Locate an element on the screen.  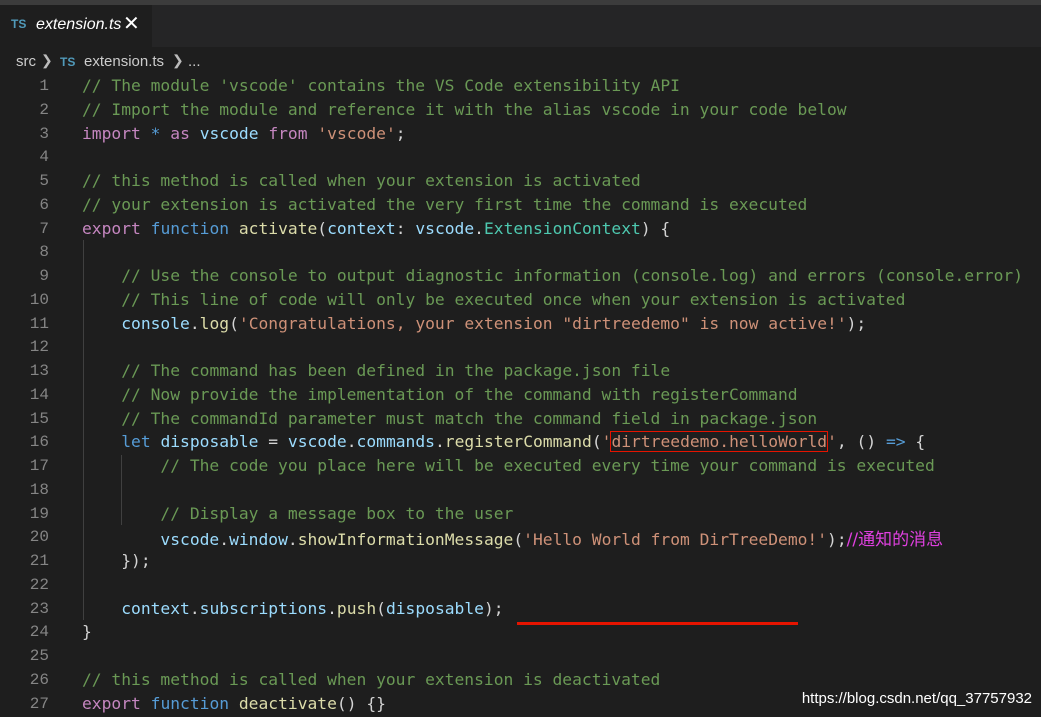
code-line: 22 is located at coordinates (520, 585).